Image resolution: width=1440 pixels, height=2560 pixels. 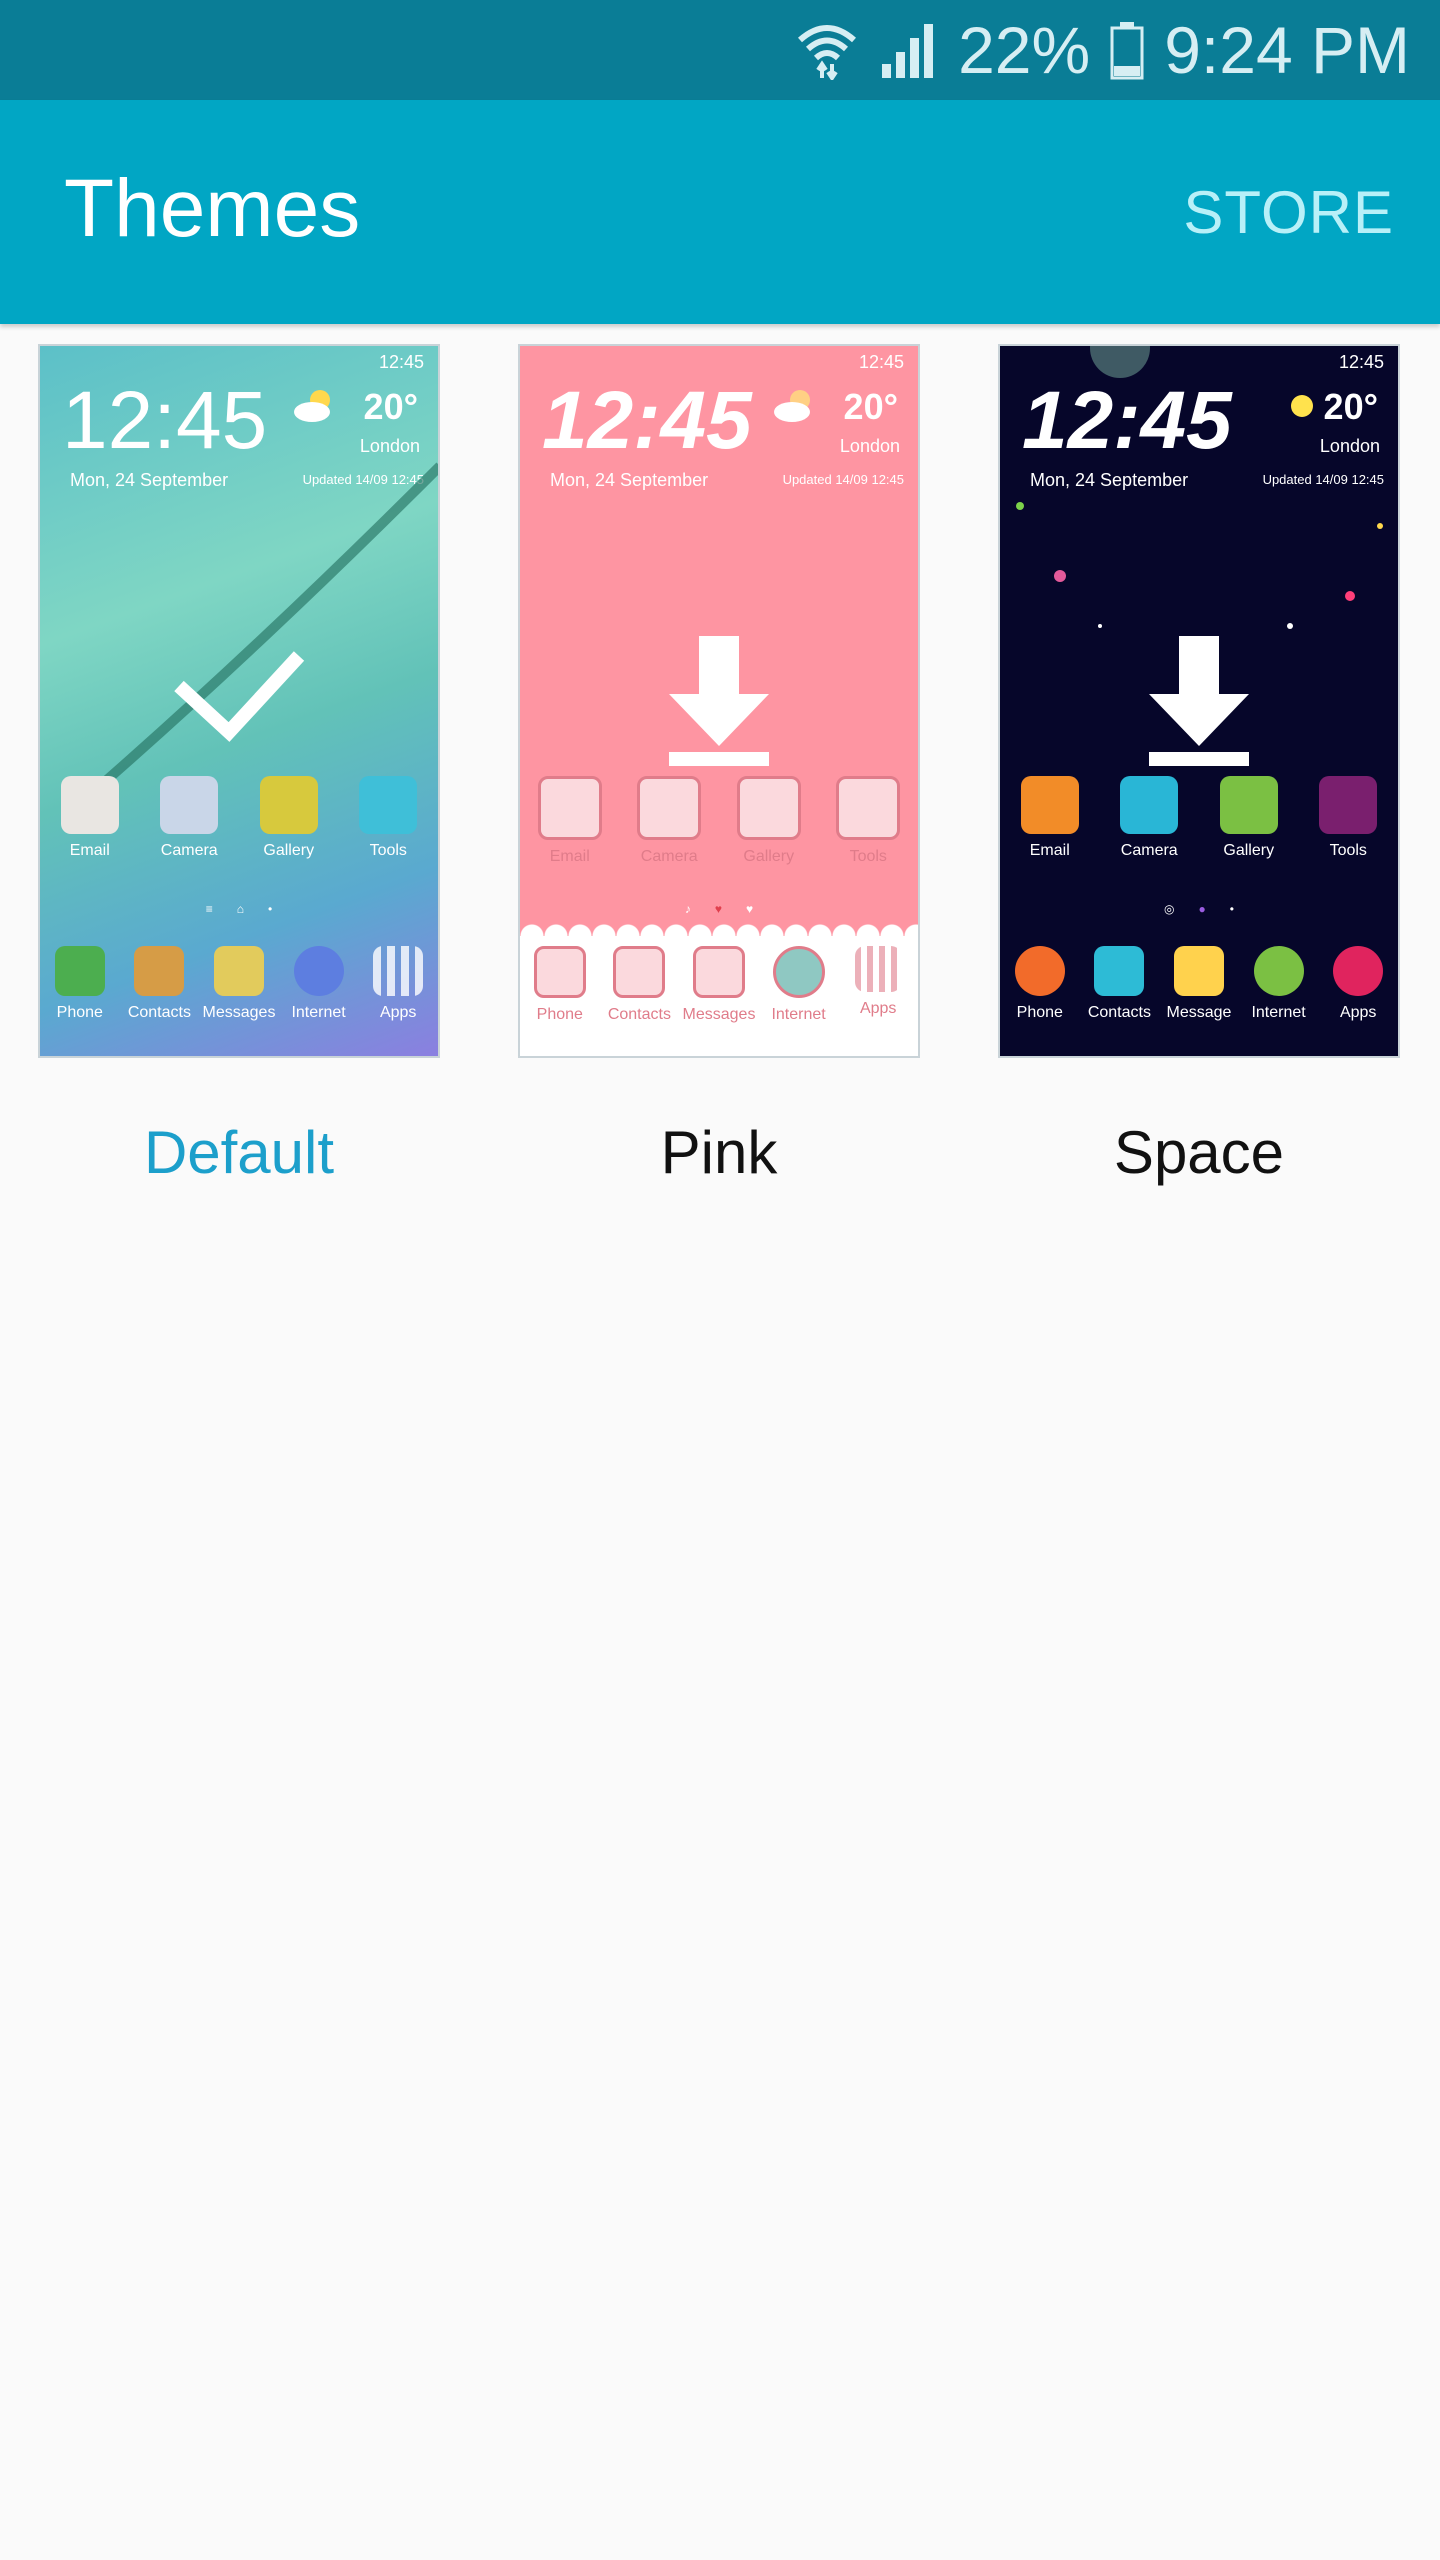 What do you see at coordinates (719, 1152) in the screenshot?
I see `theme-label-pink: Pink` at bounding box center [719, 1152].